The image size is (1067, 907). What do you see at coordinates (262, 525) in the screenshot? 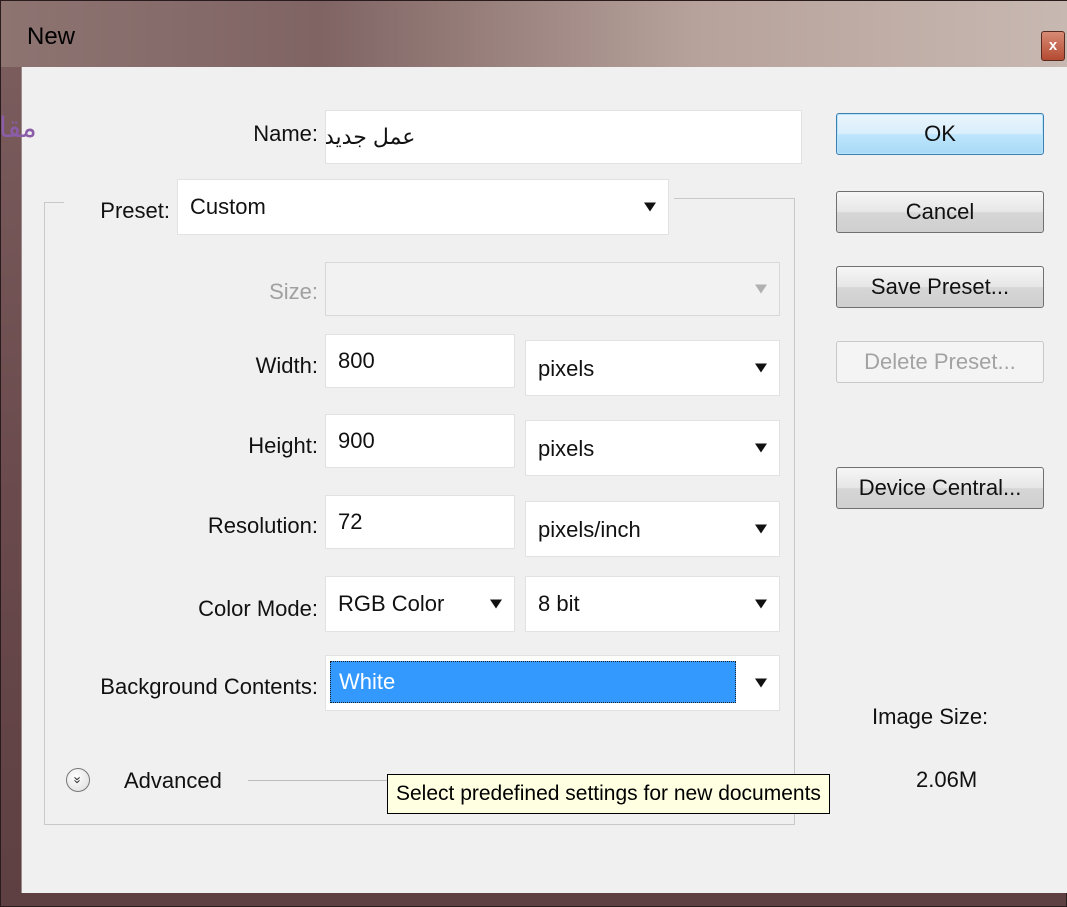
I see `resolution-label: Resolution:` at bounding box center [262, 525].